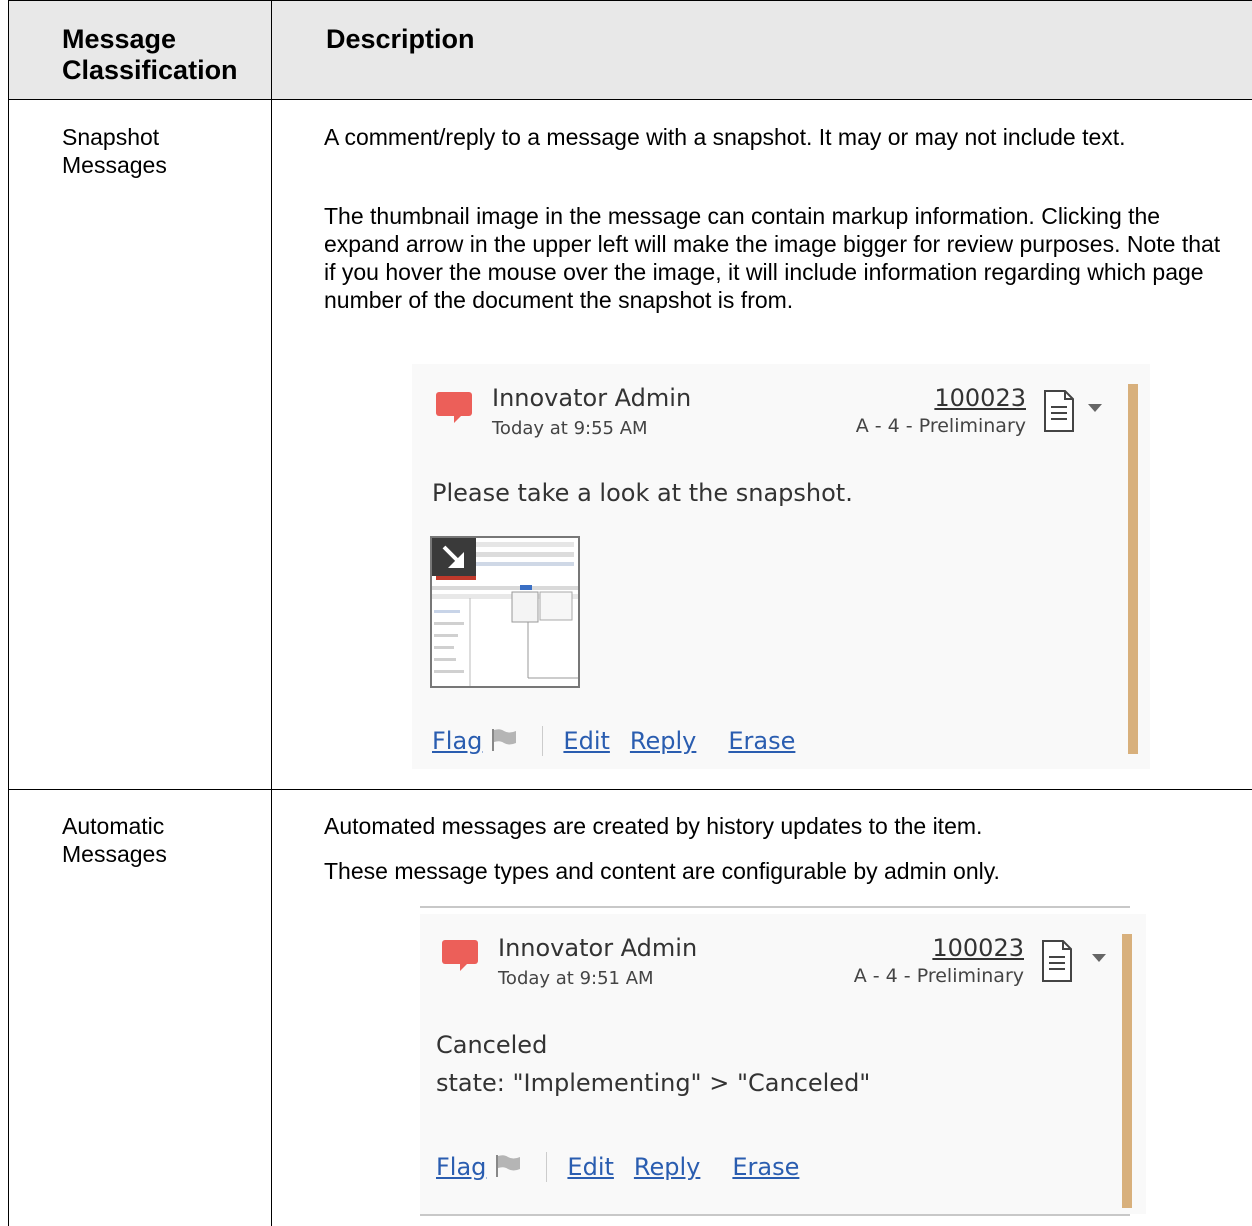  What do you see at coordinates (630, 789) in the screenshot?
I see `row-divider` at bounding box center [630, 789].